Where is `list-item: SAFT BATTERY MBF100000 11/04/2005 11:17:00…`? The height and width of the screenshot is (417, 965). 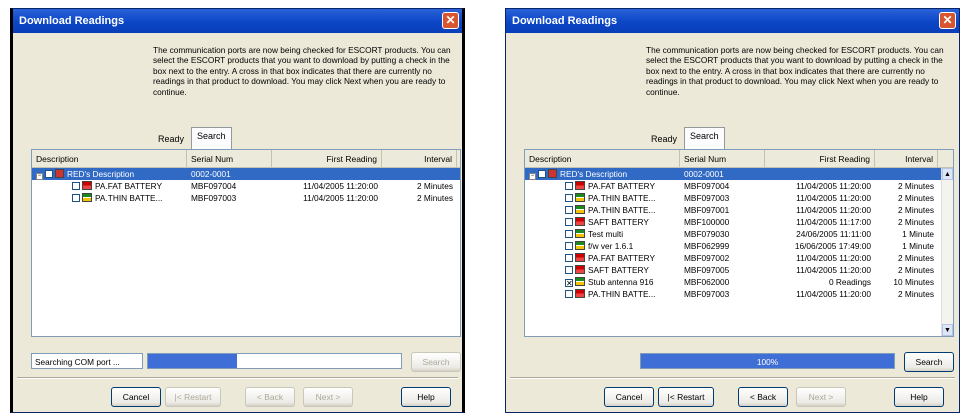 list-item: SAFT BATTERY MBF100000 11/04/2005 11:17:00… is located at coordinates (739, 222).